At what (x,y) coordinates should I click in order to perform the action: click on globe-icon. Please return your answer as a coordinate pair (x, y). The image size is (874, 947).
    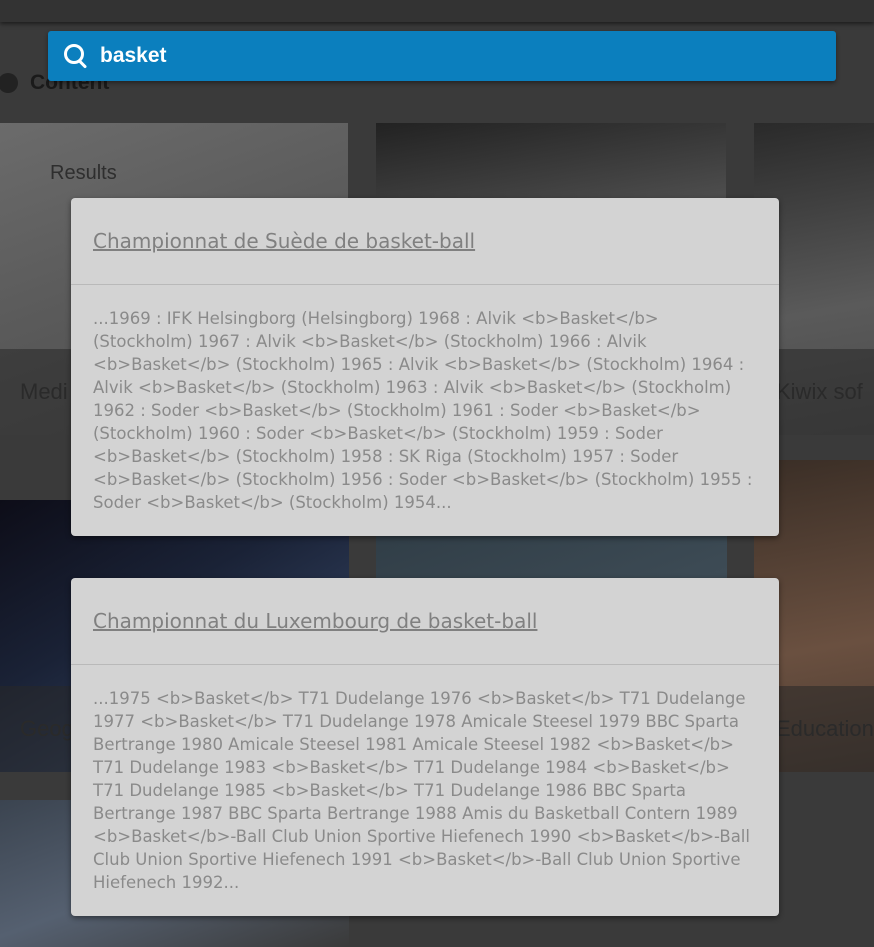
    Looking at the image, I should click on (9, 83).